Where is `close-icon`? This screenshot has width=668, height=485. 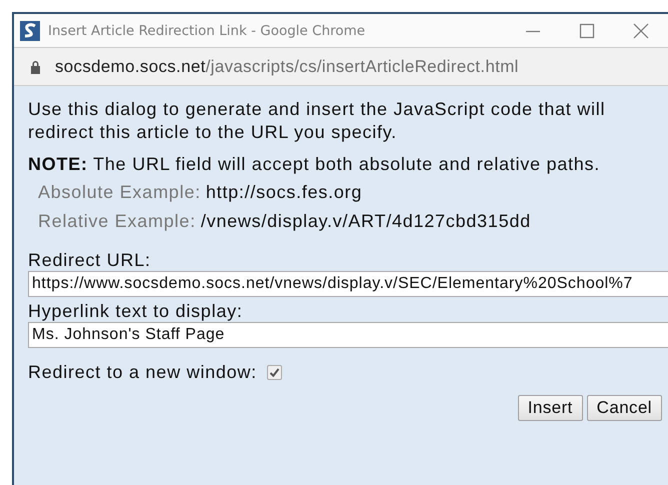 close-icon is located at coordinates (641, 30).